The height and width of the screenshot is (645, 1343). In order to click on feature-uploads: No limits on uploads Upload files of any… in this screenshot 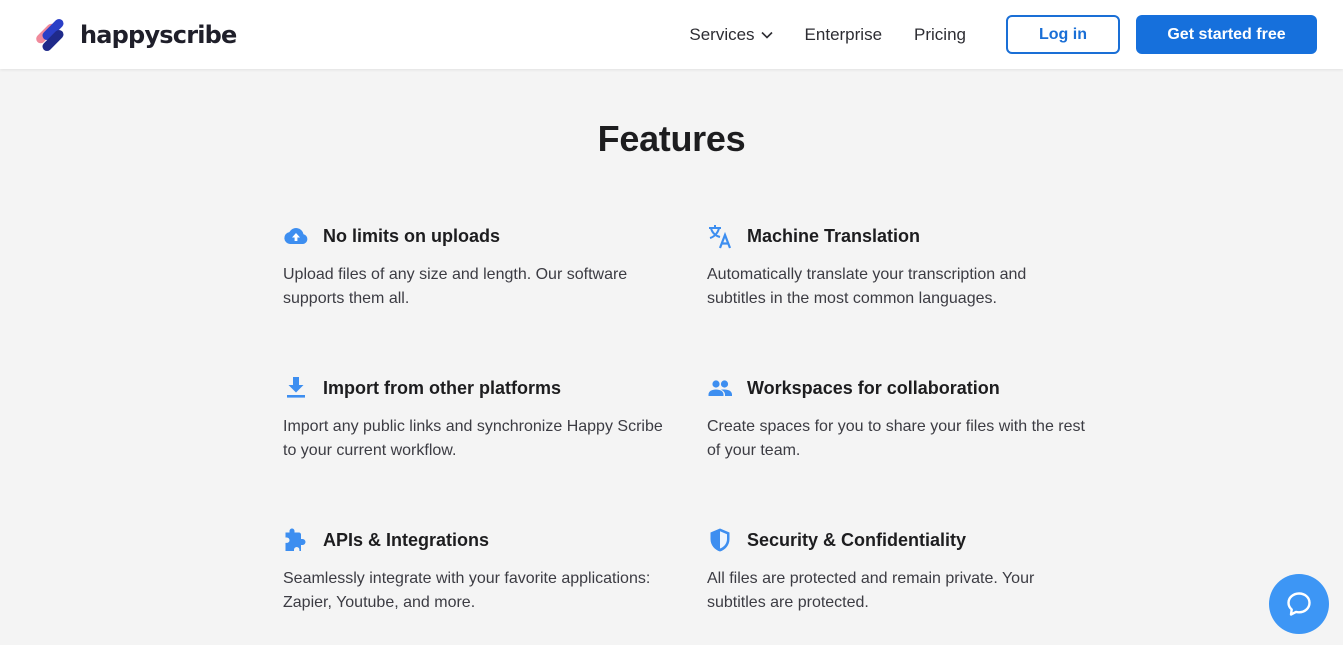, I will do `click(473, 267)`.